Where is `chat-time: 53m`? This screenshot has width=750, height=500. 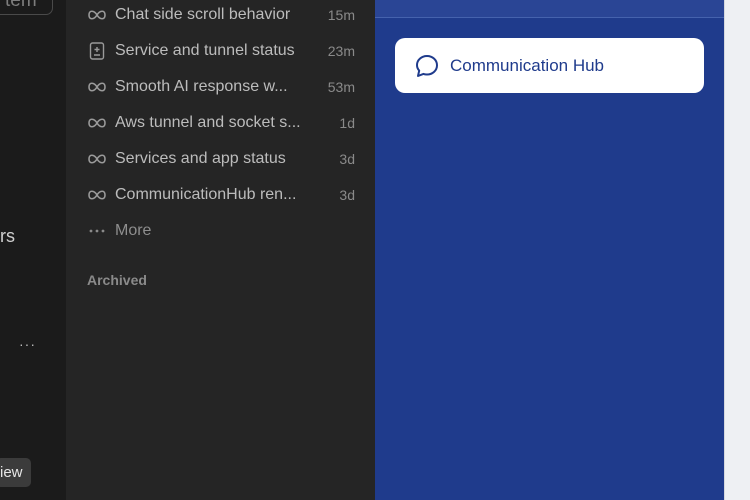 chat-time: 53m is located at coordinates (341, 87).